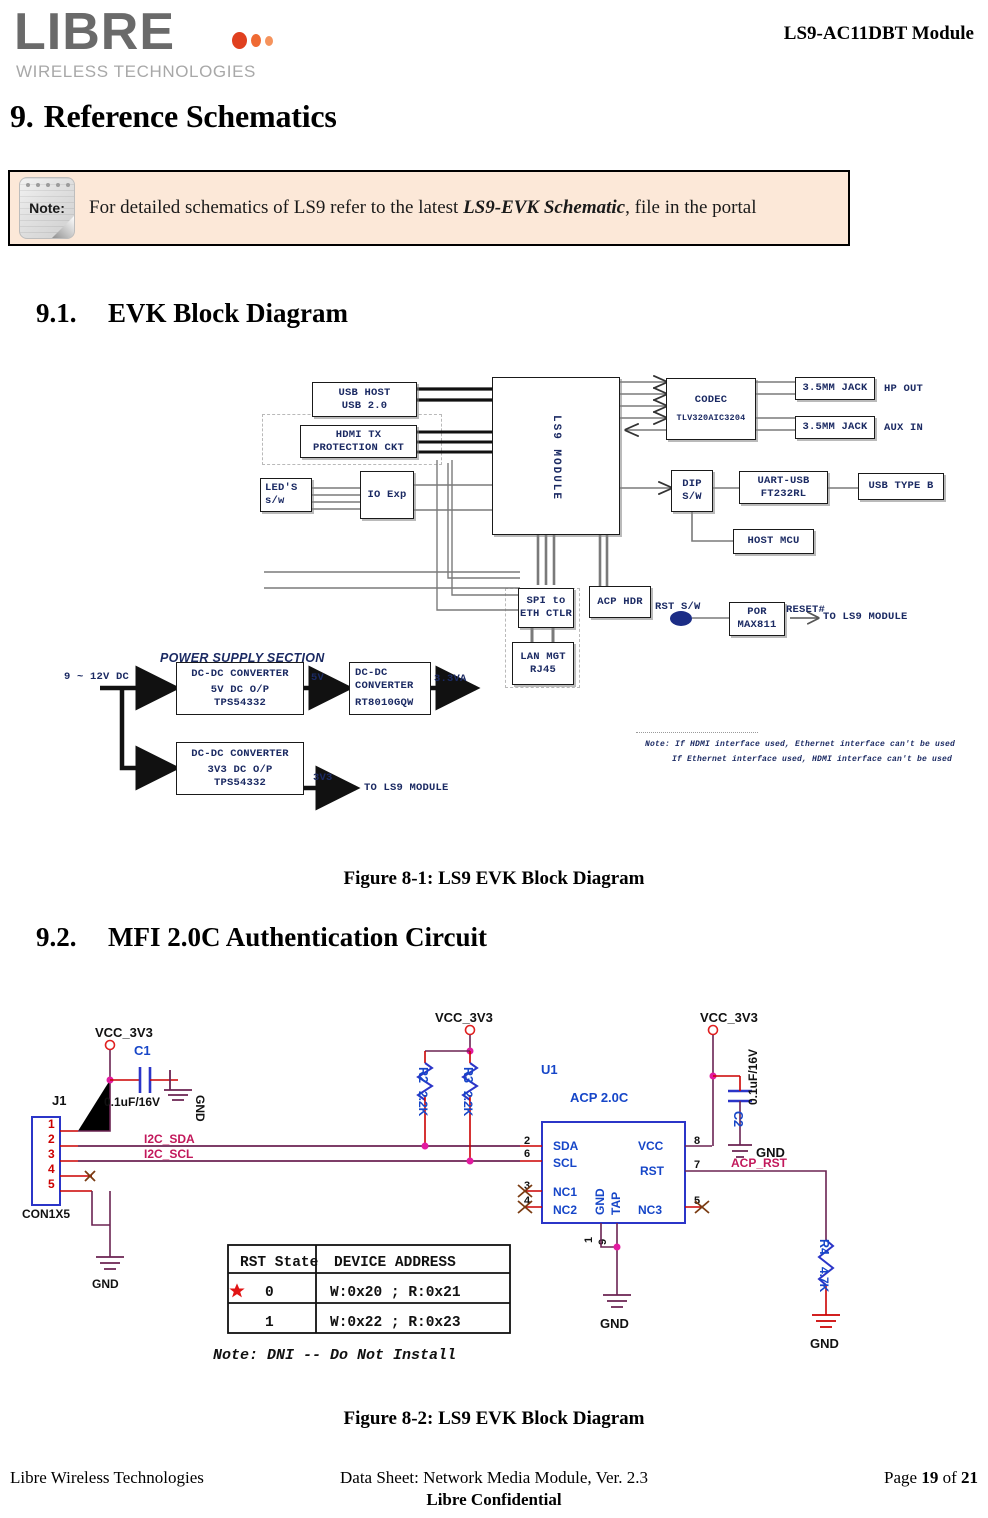 The width and height of the screenshot is (988, 1518). What do you see at coordinates (903, 1477) in the screenshot?
I see `footer-page-prefix: Page` at bounding box center [903, 1477].